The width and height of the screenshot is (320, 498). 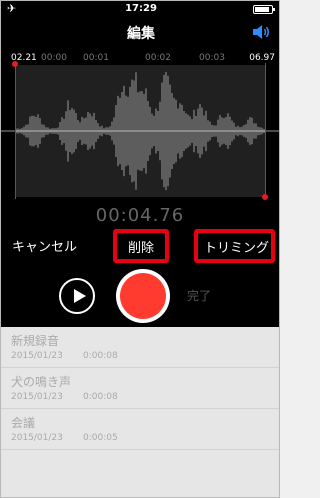 What do you see at coordinates (140, 388) in the screenshot?
I see `list-item: 犬の鳴き声 2015/01/23 0:00:08` at bounding box center [140, 388].